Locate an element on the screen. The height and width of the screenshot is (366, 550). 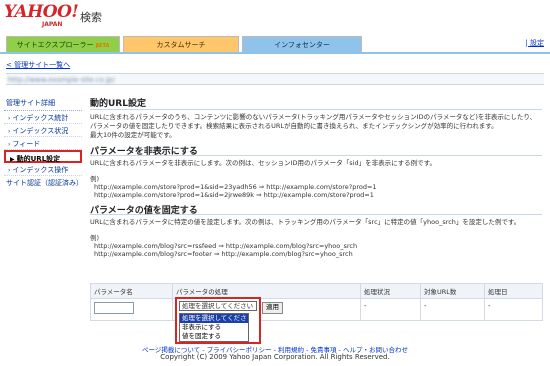
dropdown-current-value: 処理を選択してください is located at coordinates (218, 306).